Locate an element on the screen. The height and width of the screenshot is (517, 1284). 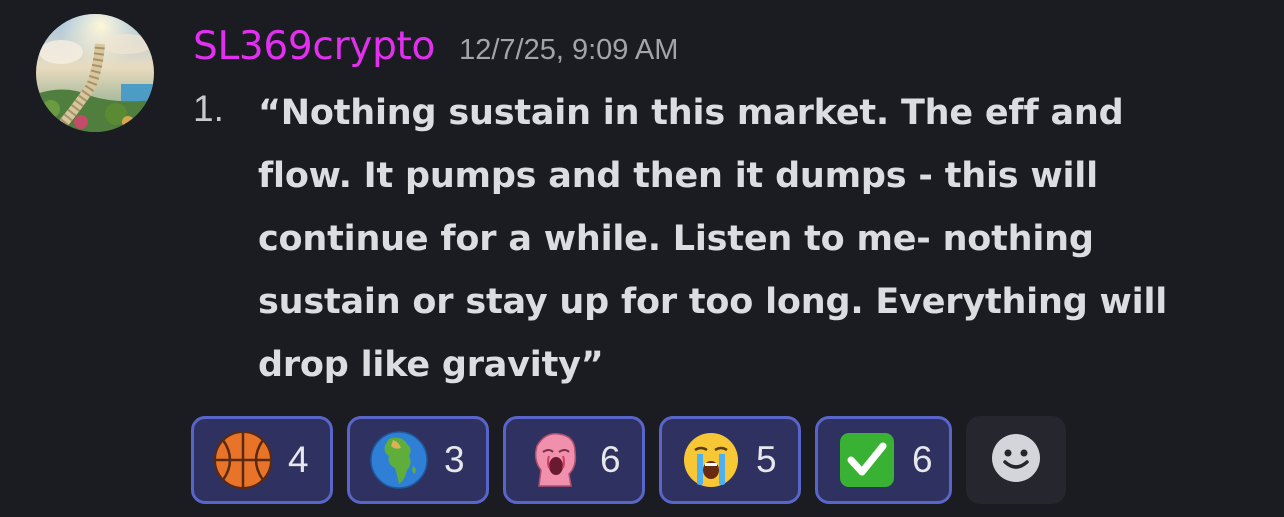
reaction-bar: 4 3 6 5 6 is located at coordinates (628, 460).